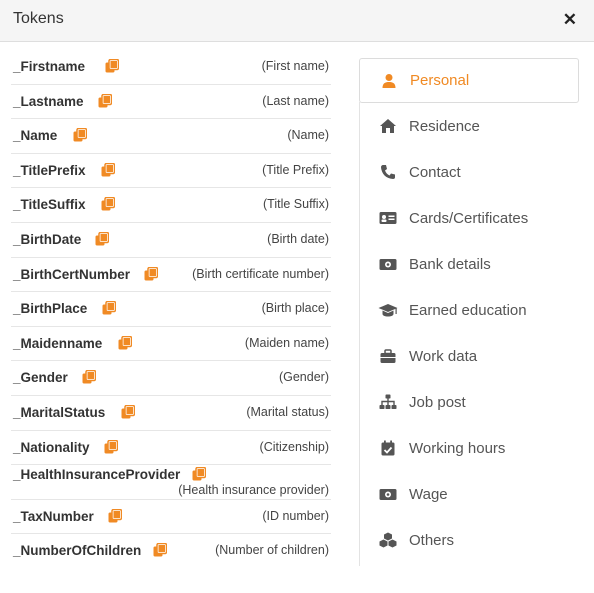  Describe the element at coordinates (469, 172) in the screenshot. I see `nav-item-contact: Contact` at that location.